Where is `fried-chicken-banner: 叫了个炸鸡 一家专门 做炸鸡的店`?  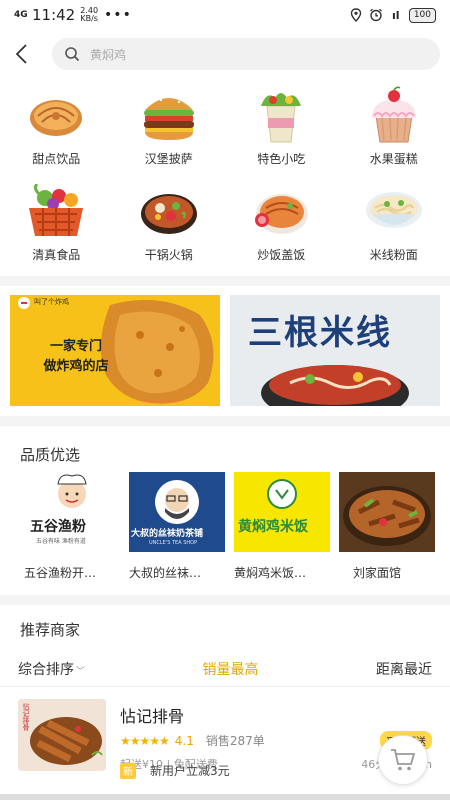 fried-chicken-banner: 叫了个炸鸡 一家专门 做炸鸡的店 is located at coordinates (115, 350).